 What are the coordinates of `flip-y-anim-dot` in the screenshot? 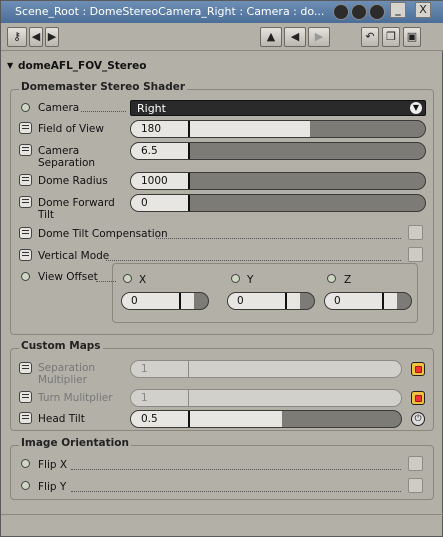 It's located at (25, 485).